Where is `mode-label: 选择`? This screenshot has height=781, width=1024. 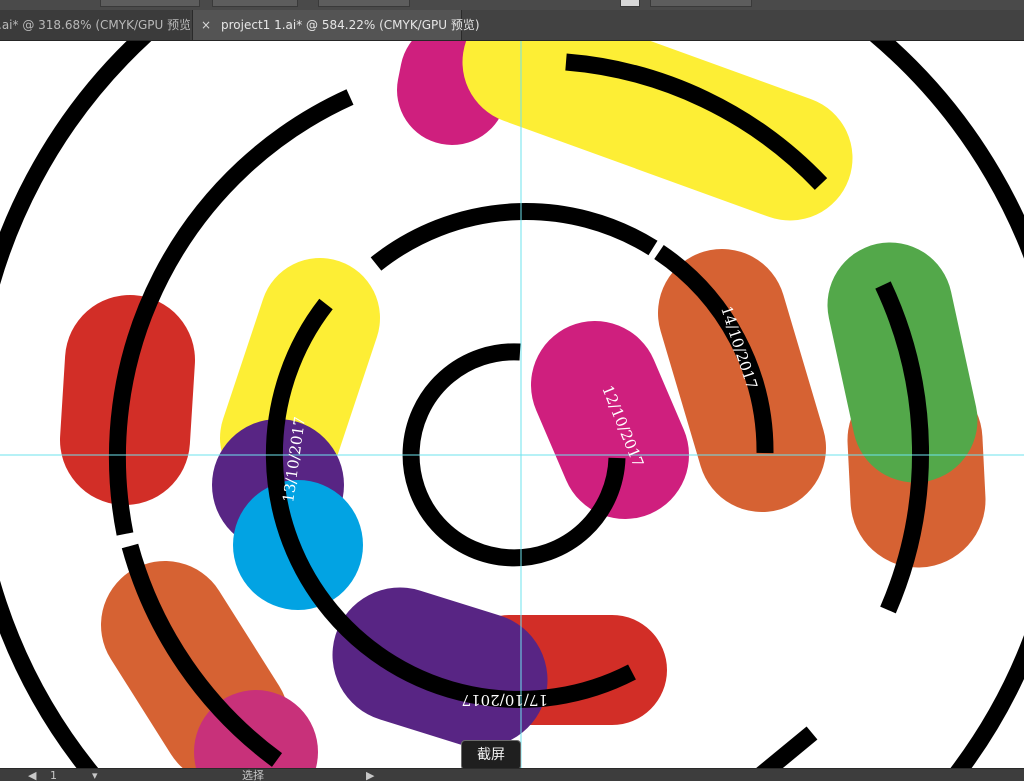
mode-label: 选择 is located at coordinates (253, 775).